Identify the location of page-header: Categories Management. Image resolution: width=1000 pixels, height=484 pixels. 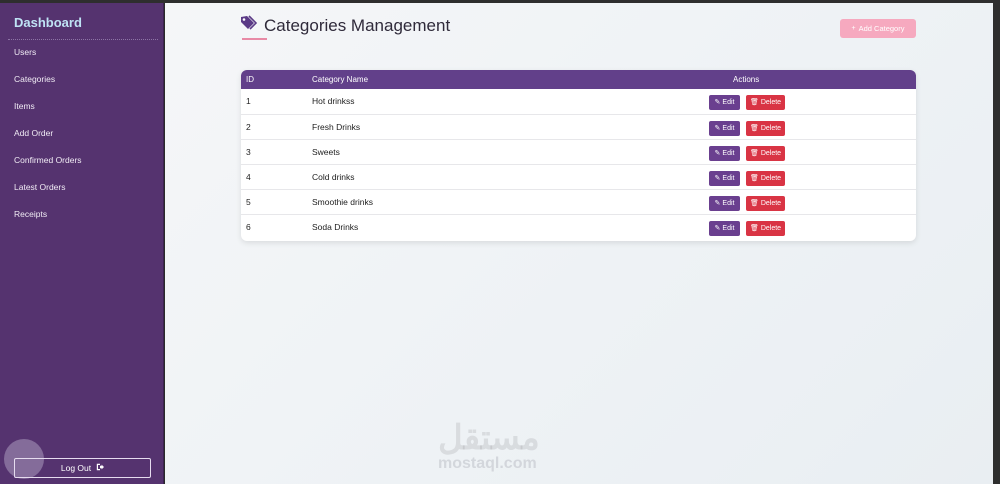
(345, 25).